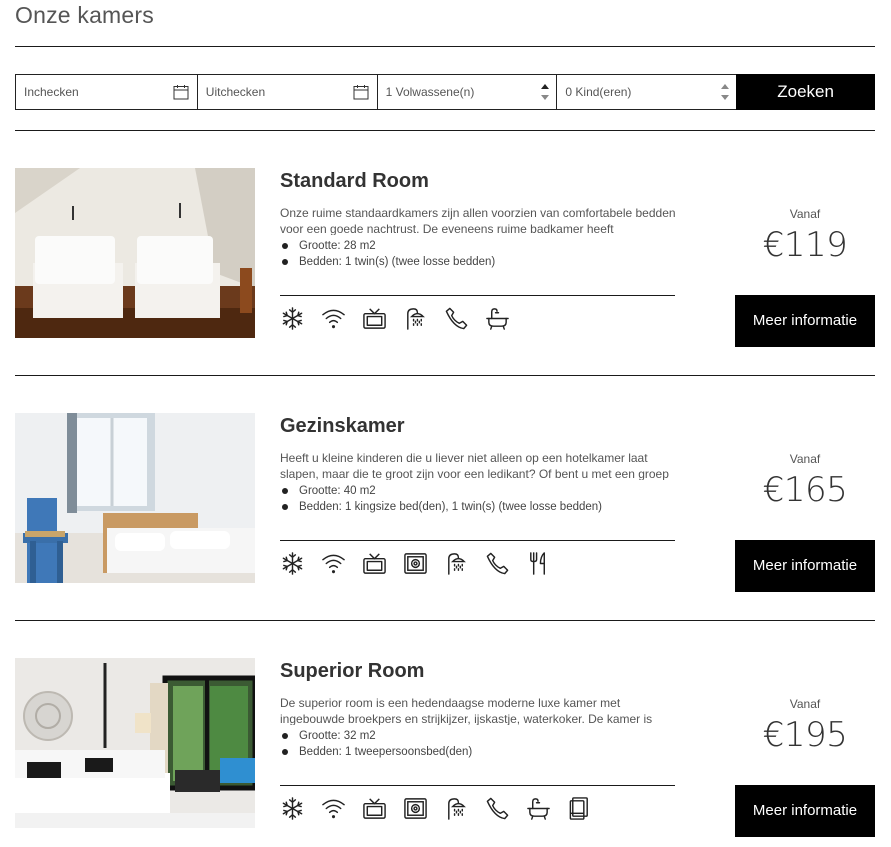  Describe the element at coordinates (106, 92) in the screenshot. I see `checkin-field: Inchecken` at that location.